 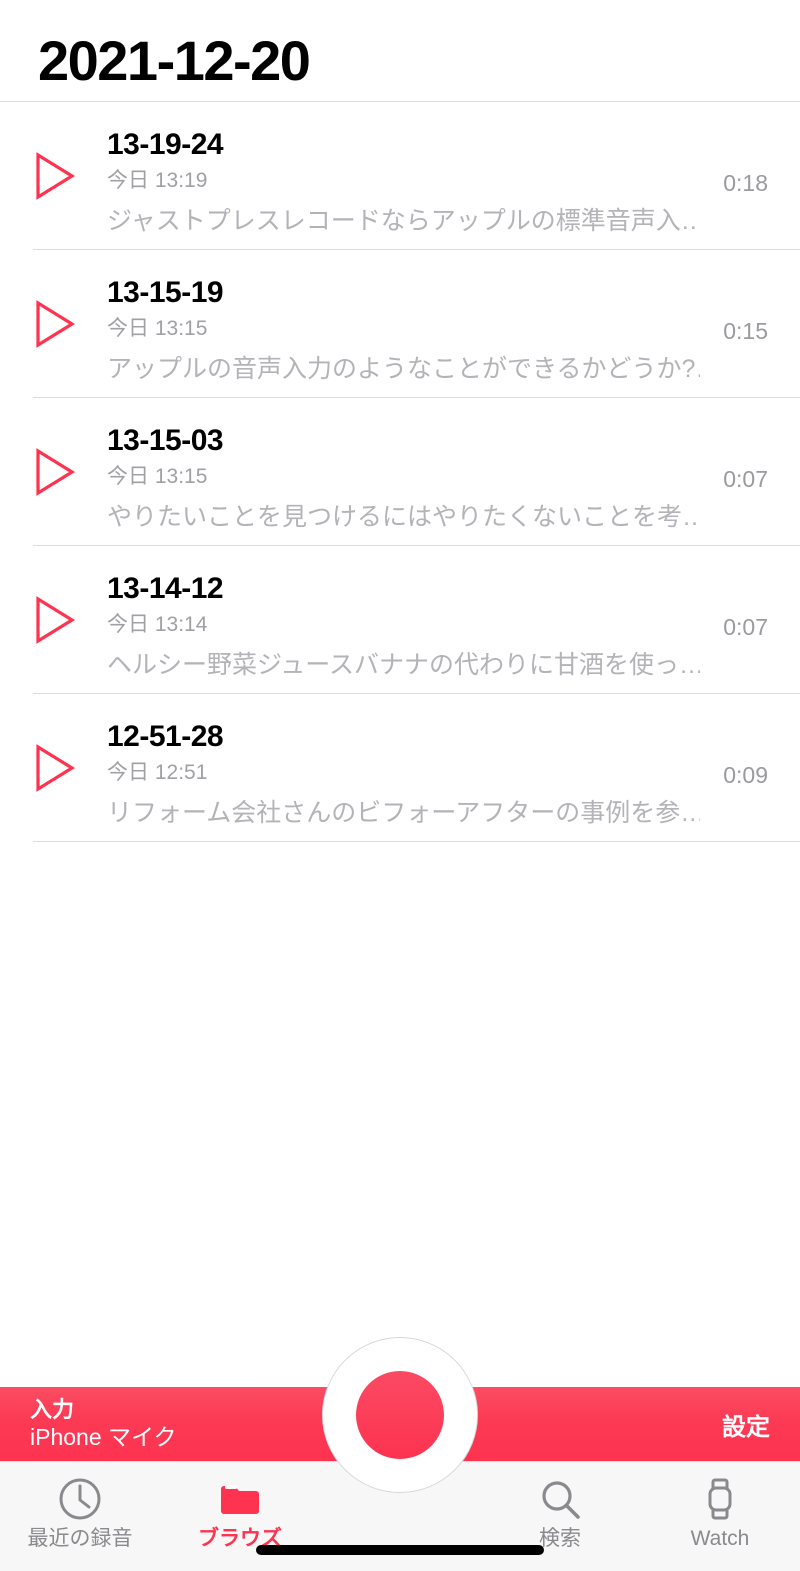 I want to click on memo-date: 今日 13:14, so click(x=157, y=624).